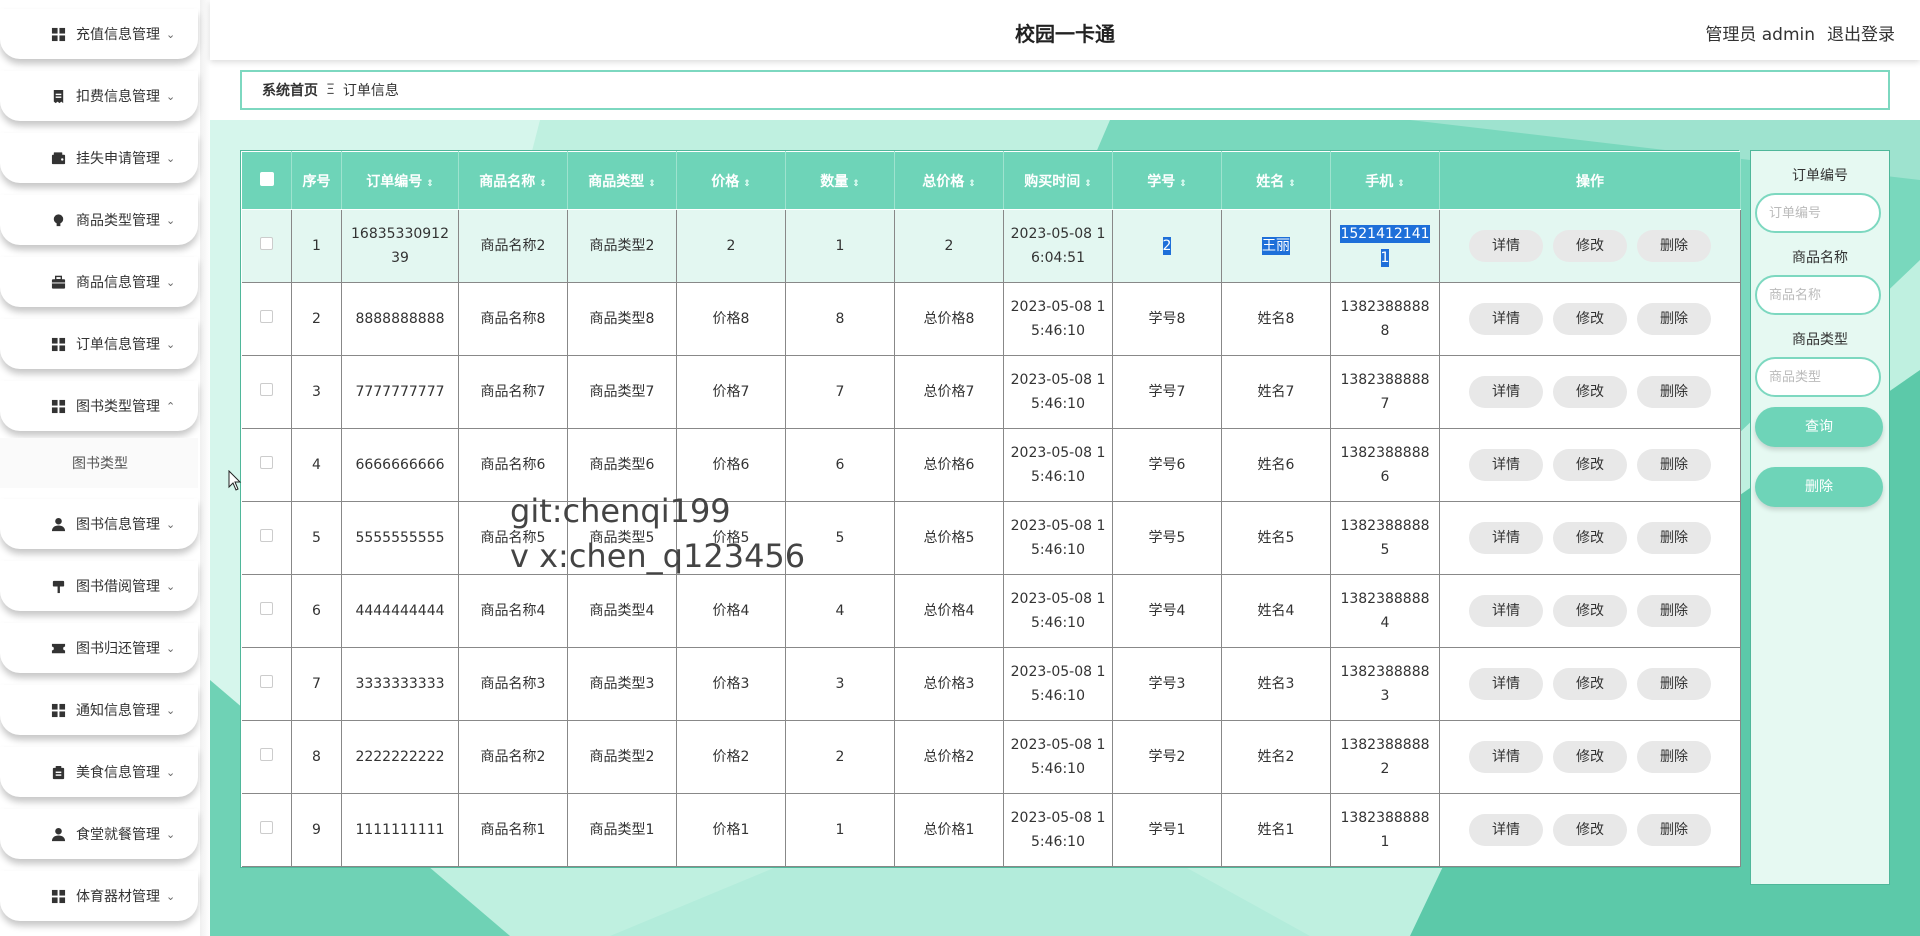  I want to click on product-name-search-input, so click(1818, 295).